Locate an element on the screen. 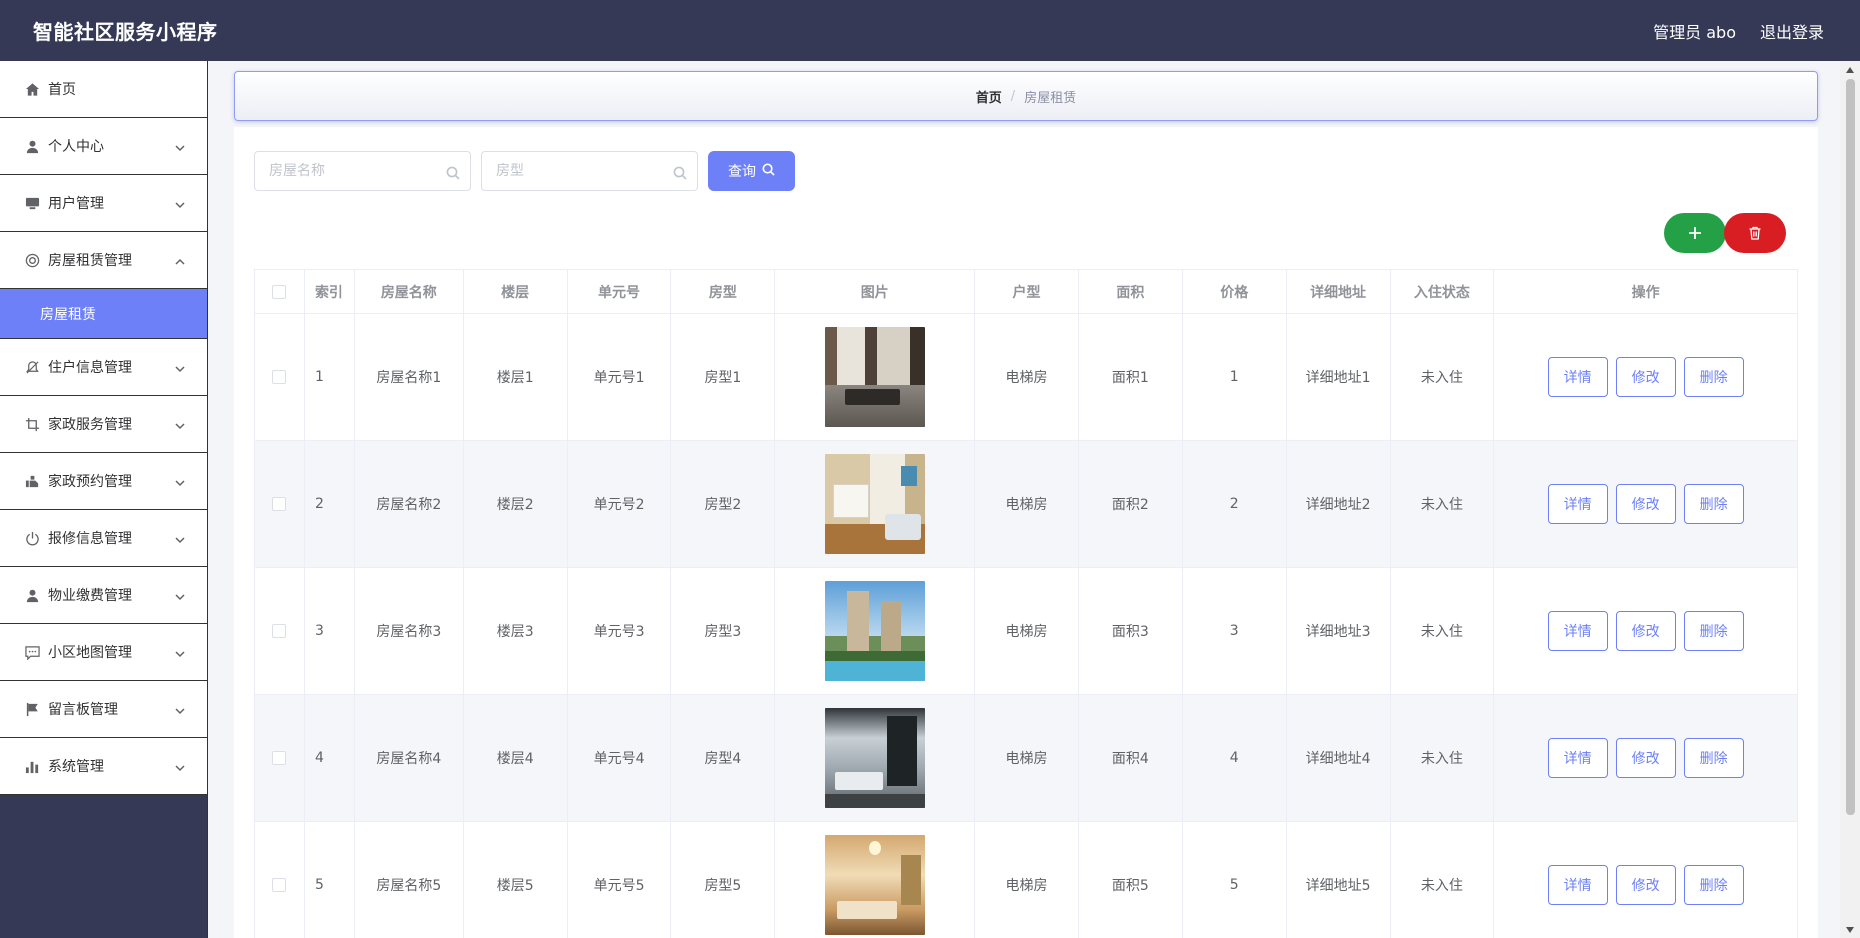 The height and width of the screenshot is (938, 1860). scroll-up-arrow-icon is located at coordinates (1850, 69).